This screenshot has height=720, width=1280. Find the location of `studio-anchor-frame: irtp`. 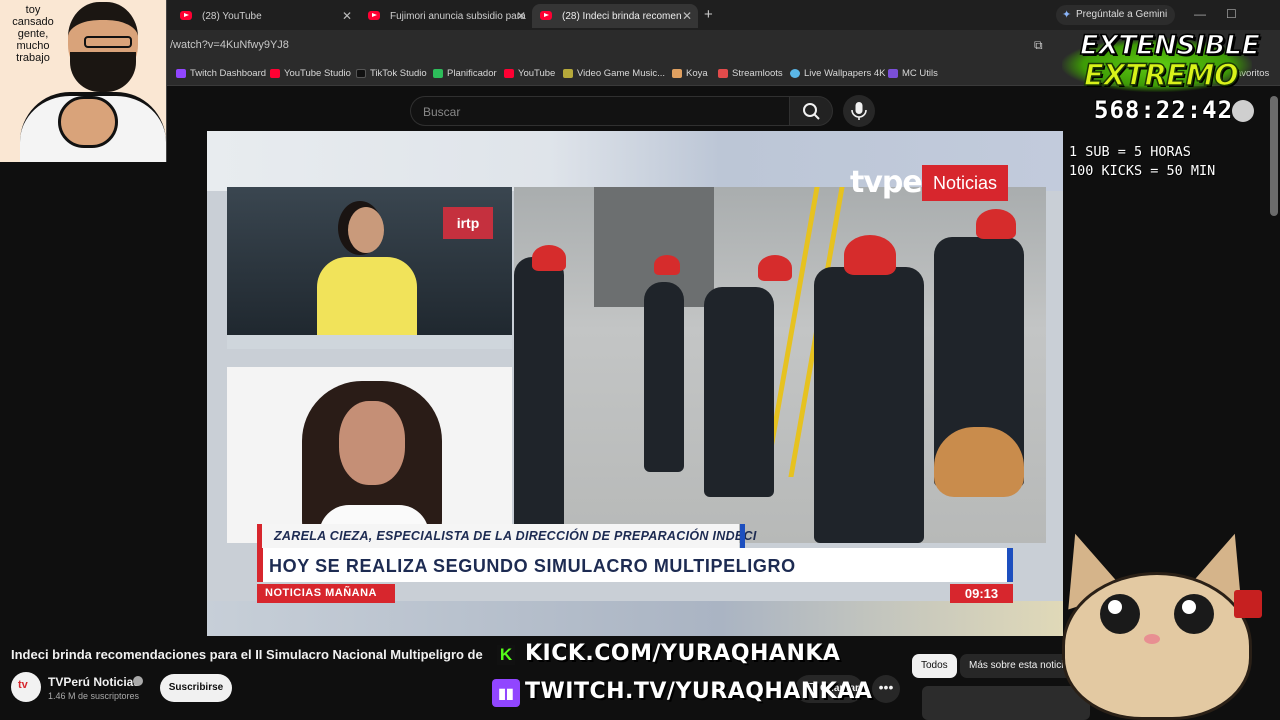

studio-anchor-frame: irtp is located at coordinates (369, 268).